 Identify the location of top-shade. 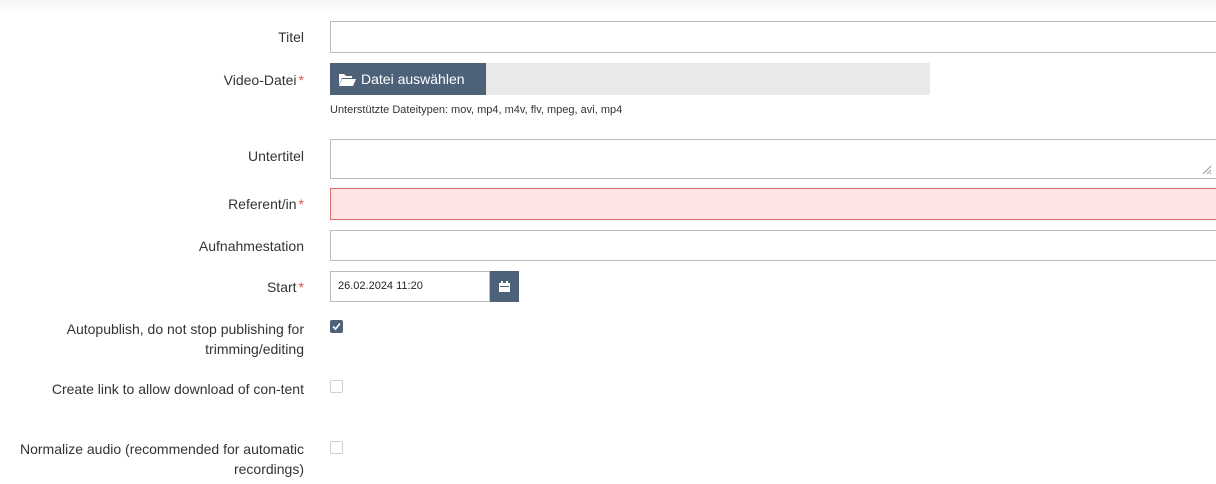
(608, 6).